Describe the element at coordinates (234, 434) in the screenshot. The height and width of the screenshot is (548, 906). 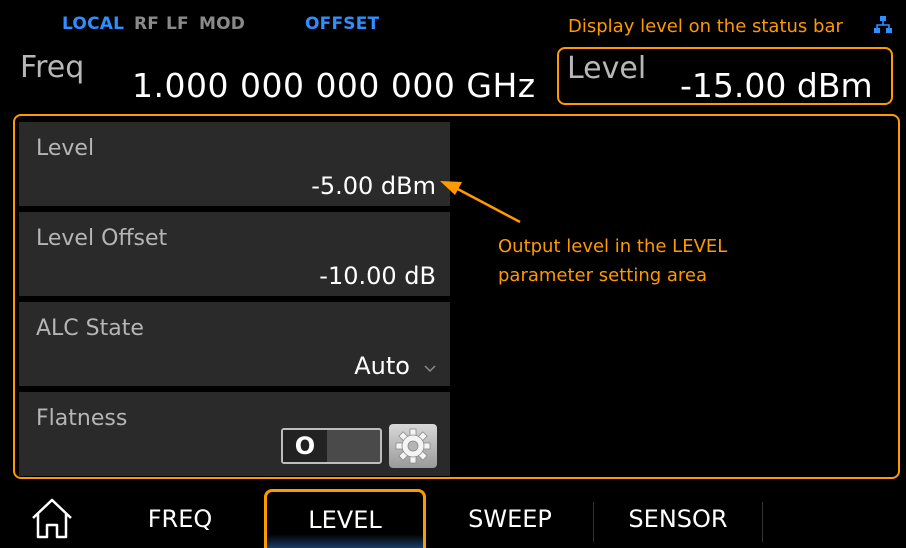
I see `param-row-flatness: Flatness O` at that location.